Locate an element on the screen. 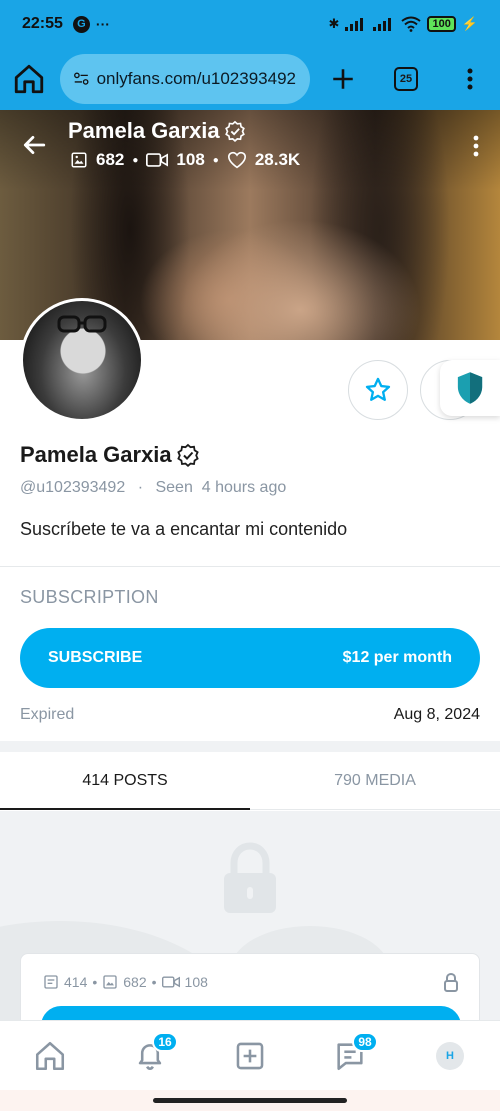 The height and width of the screenshot is (1111, 500). privacy-shield-button is located at coordinates (470, 388).